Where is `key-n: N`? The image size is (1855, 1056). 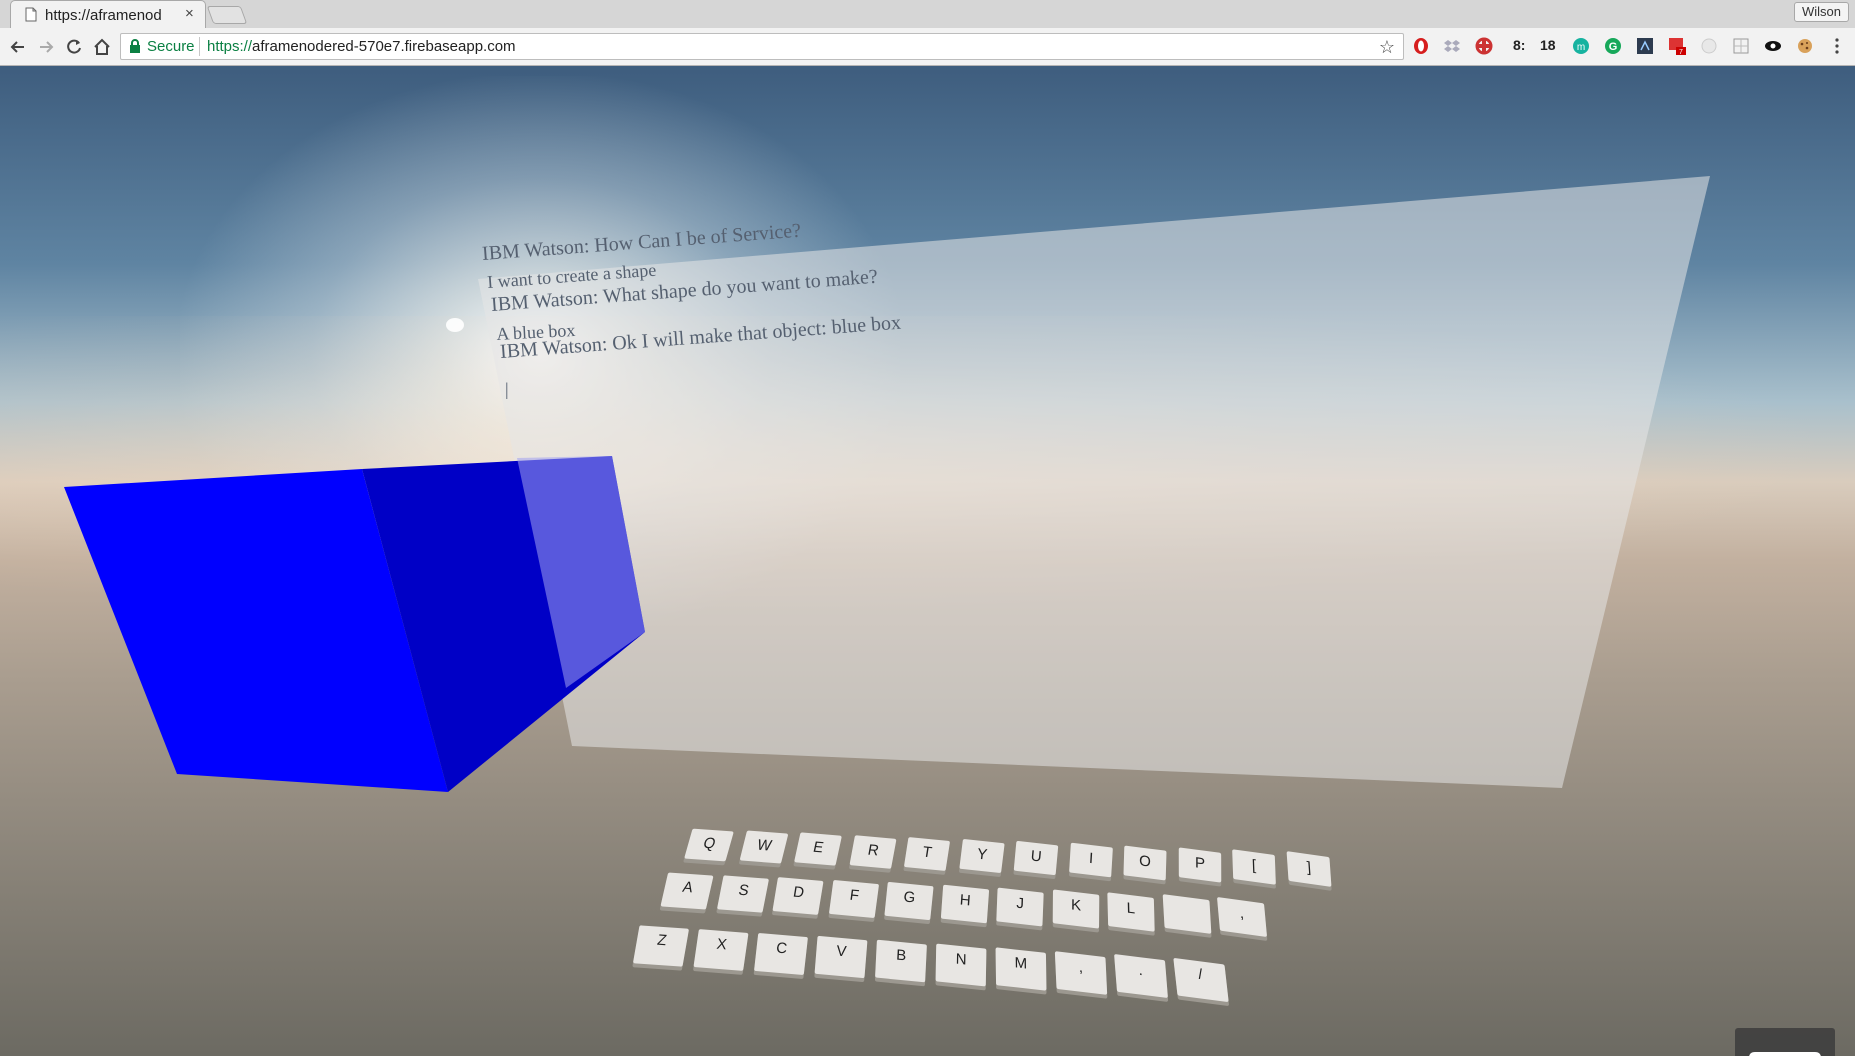
key-n: N is located at coordinates (961, 965).